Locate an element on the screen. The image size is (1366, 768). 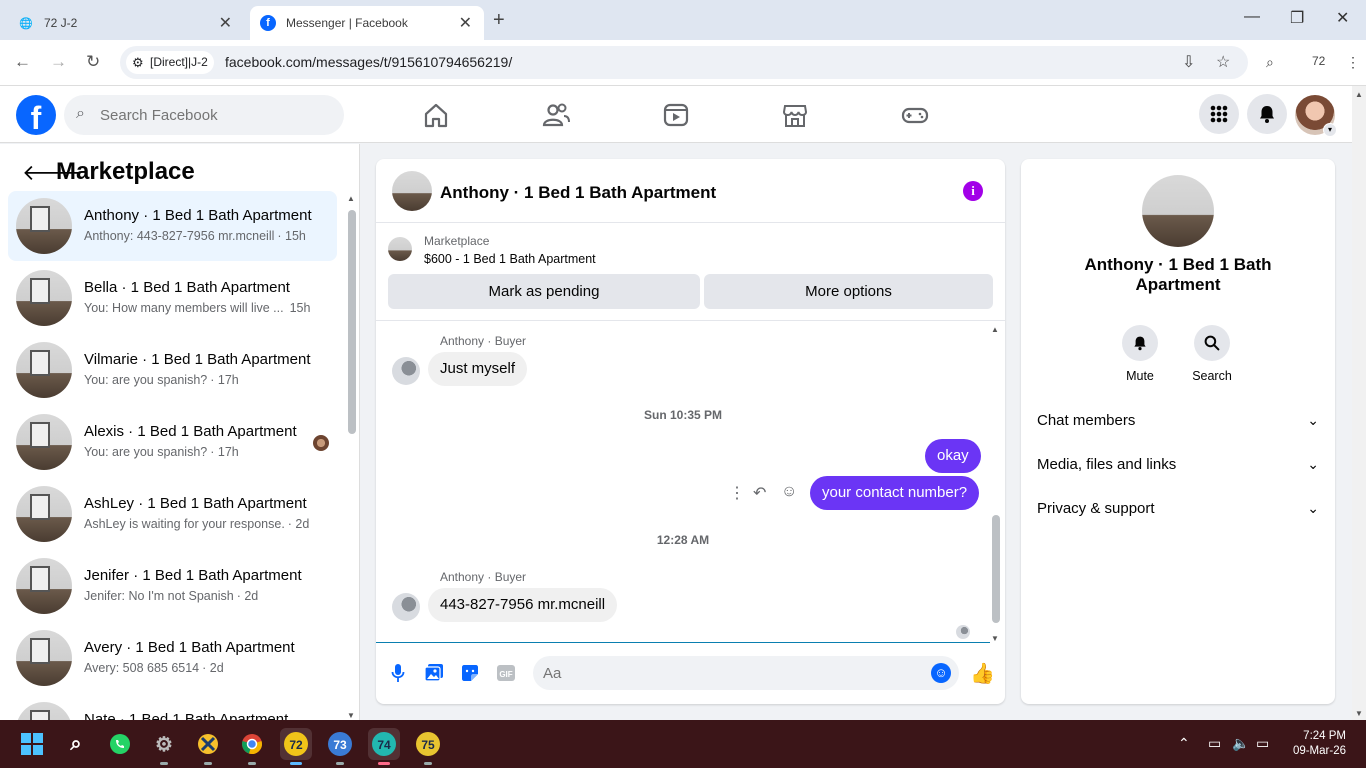
menu-dots-icon: ⋮ is located at coordinates (1353, 62).